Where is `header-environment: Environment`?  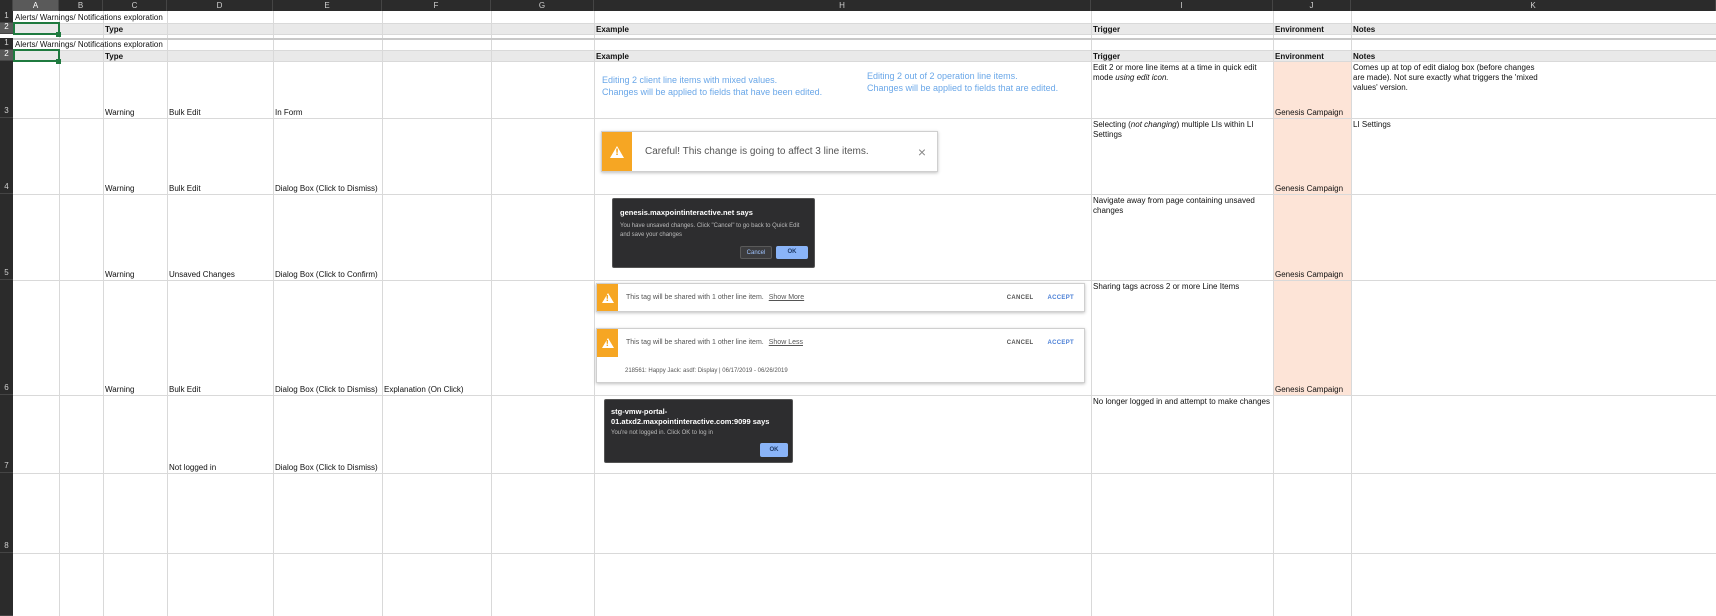 header-environment: Environment is located at coordinates (1299, 29).